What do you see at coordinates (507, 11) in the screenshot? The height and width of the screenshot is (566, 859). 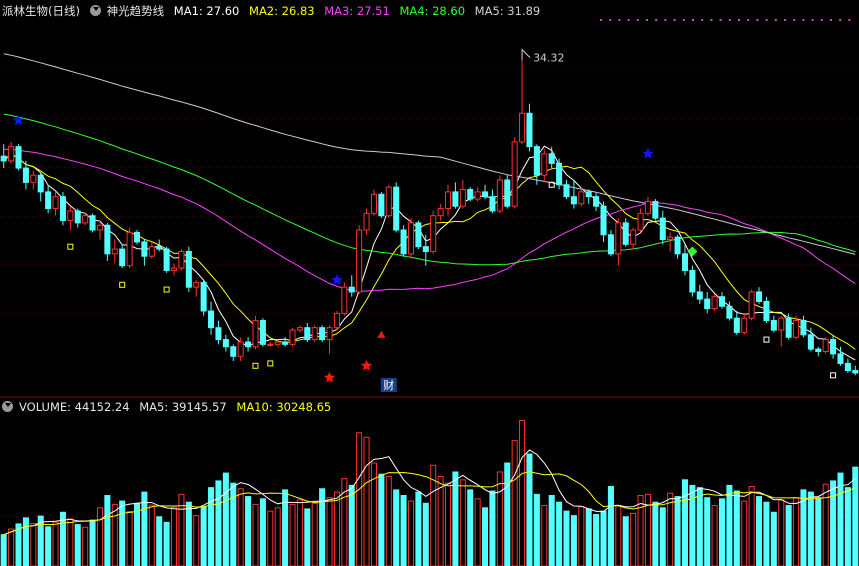 I see `ma5-label: MA5: 31.89` at bounding box center [507, 11].